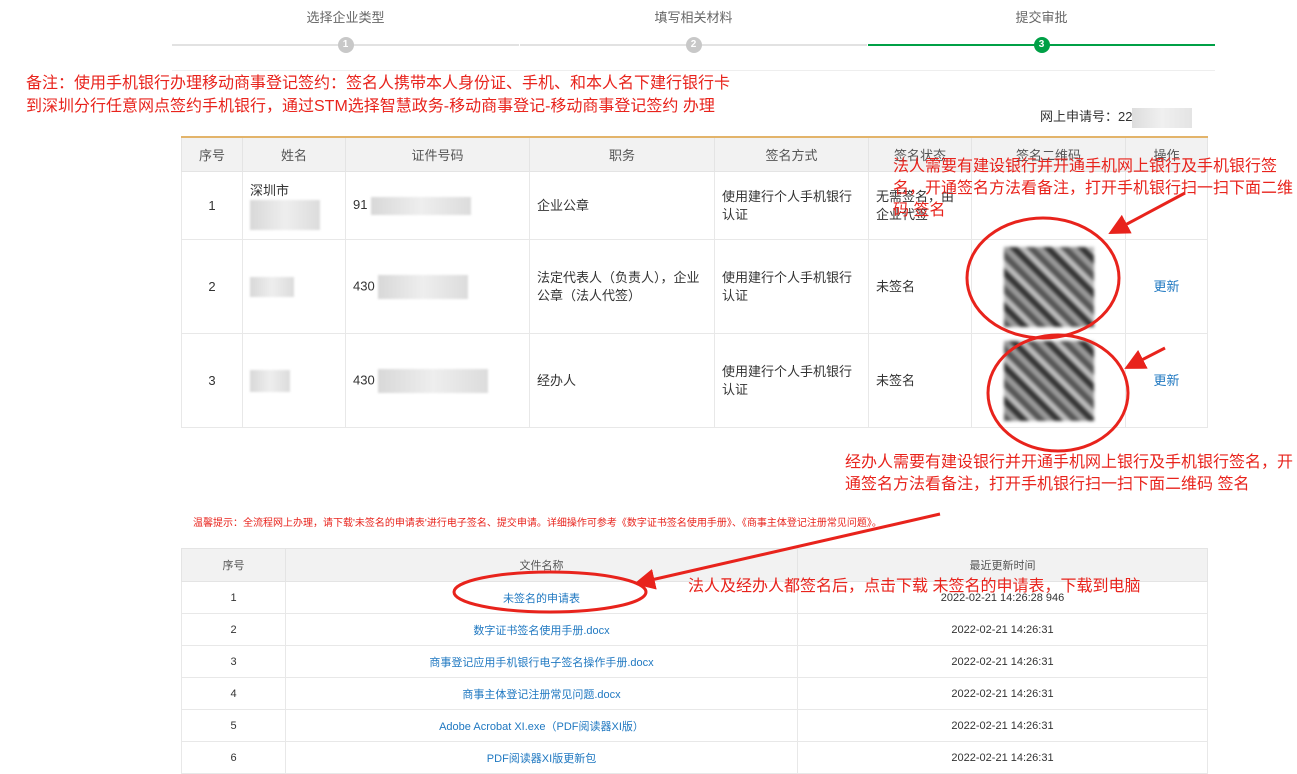  I want to click on progress-stepper: 选择企业类型 1 填写相关材料 2 提交审批 3, so click(693, 35).